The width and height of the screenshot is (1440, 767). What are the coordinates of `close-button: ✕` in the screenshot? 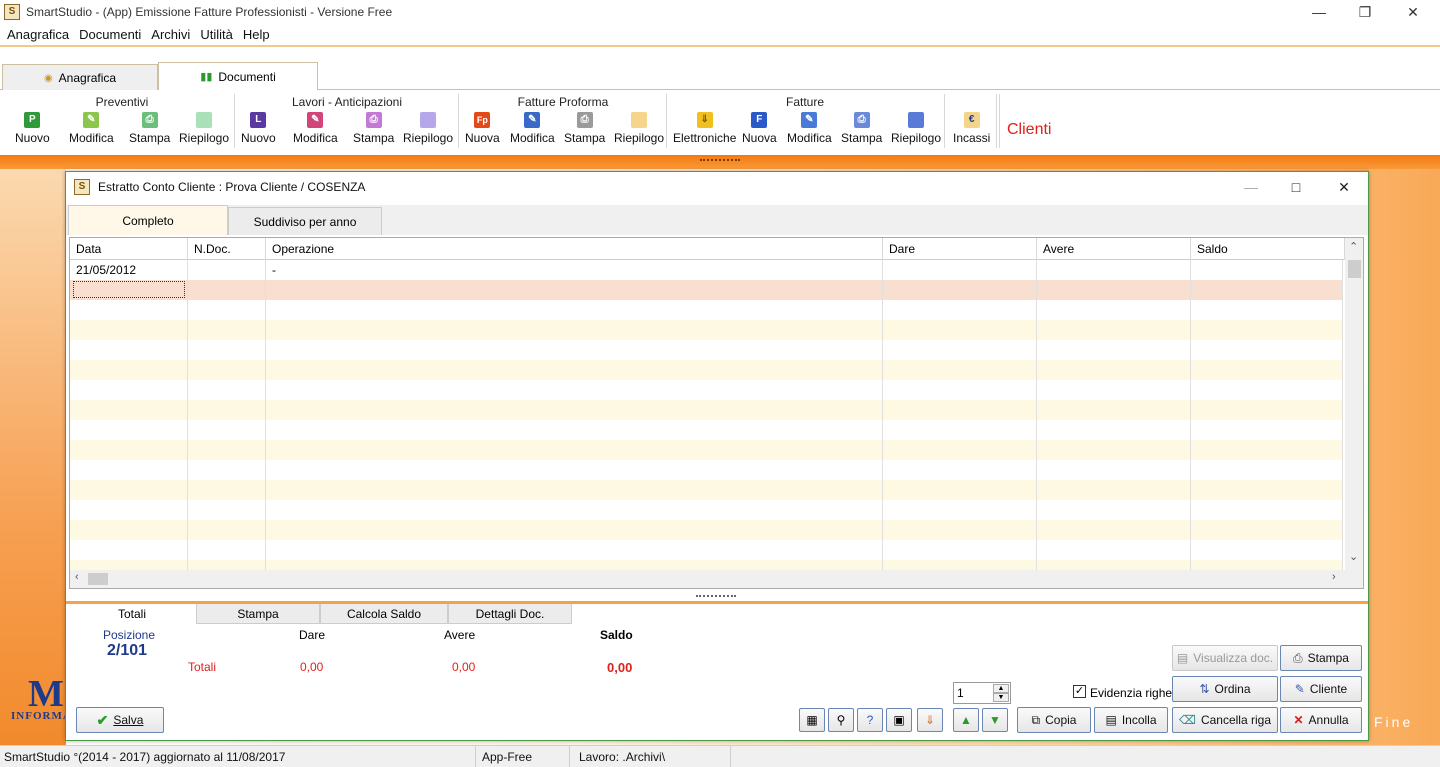 It's located at (1344, 187).